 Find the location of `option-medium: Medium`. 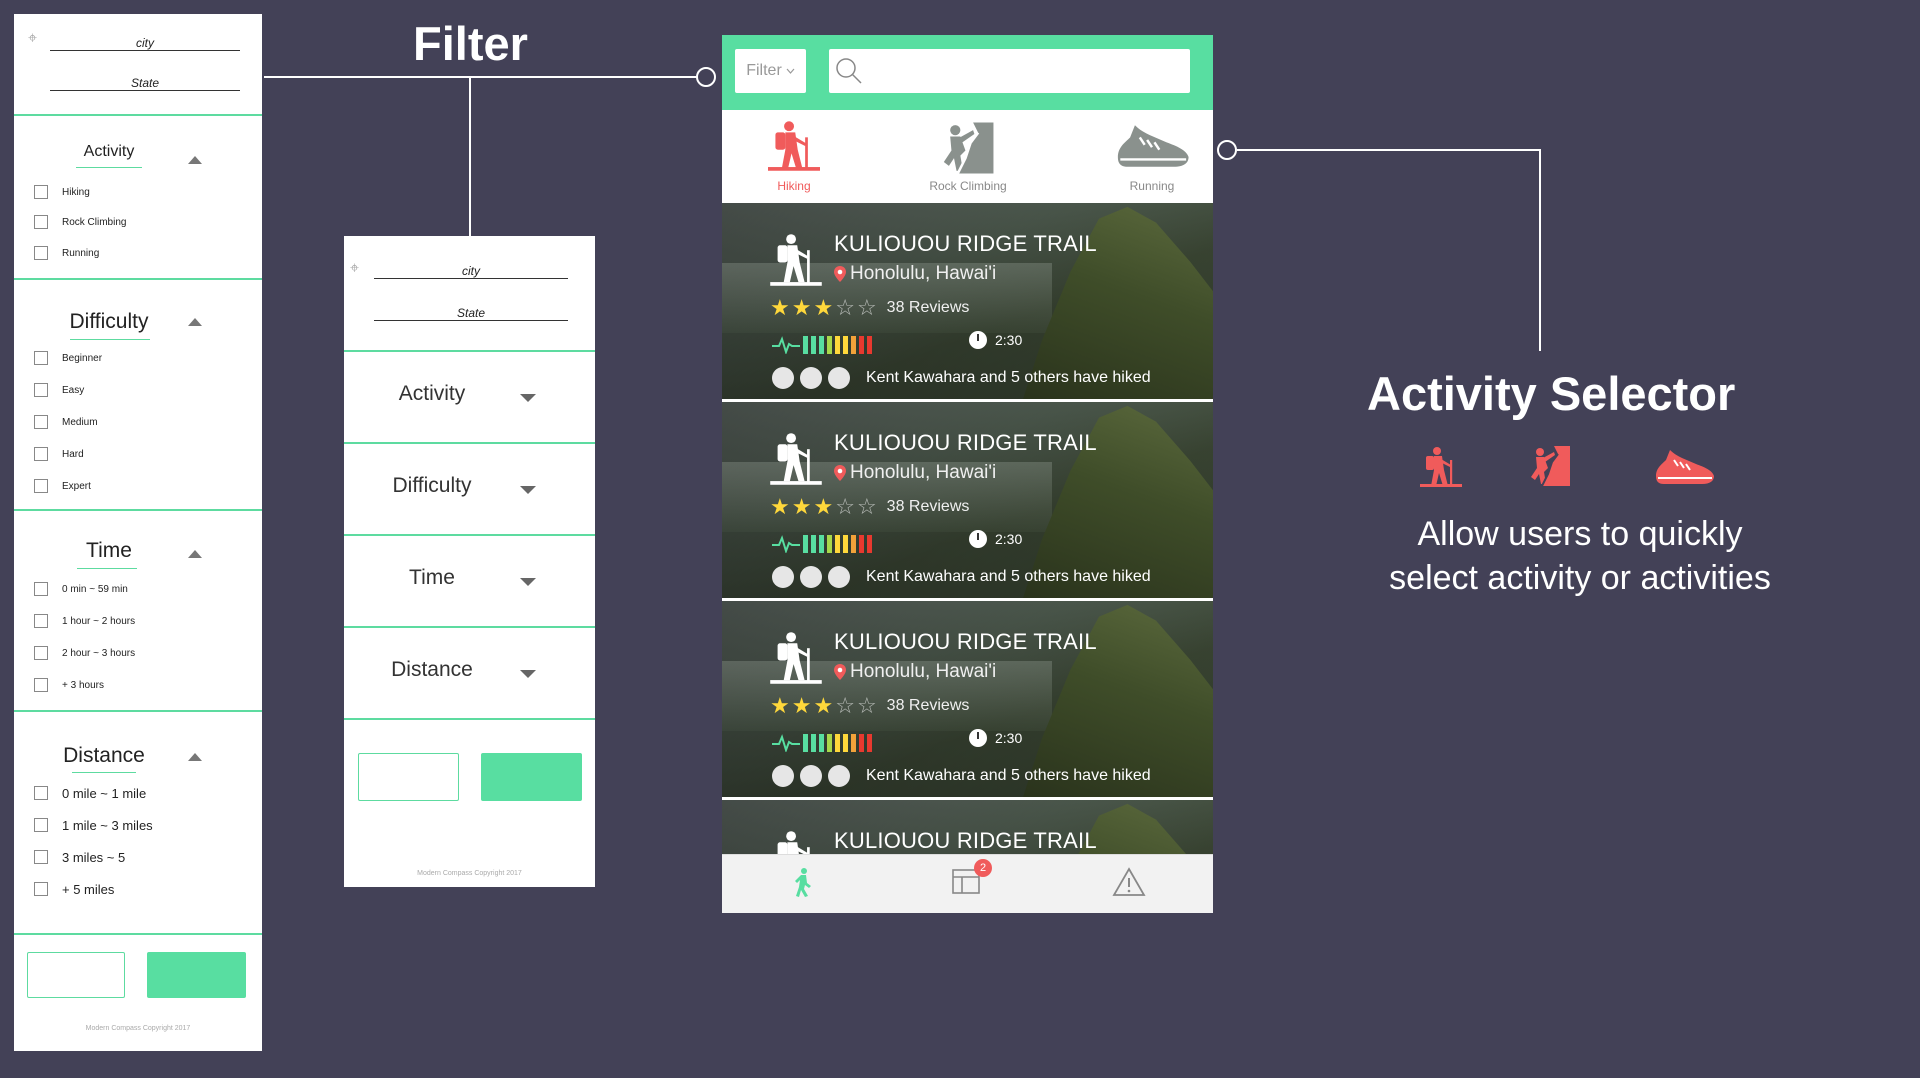

option-medium: Medium is located at coordinates (66, 422).